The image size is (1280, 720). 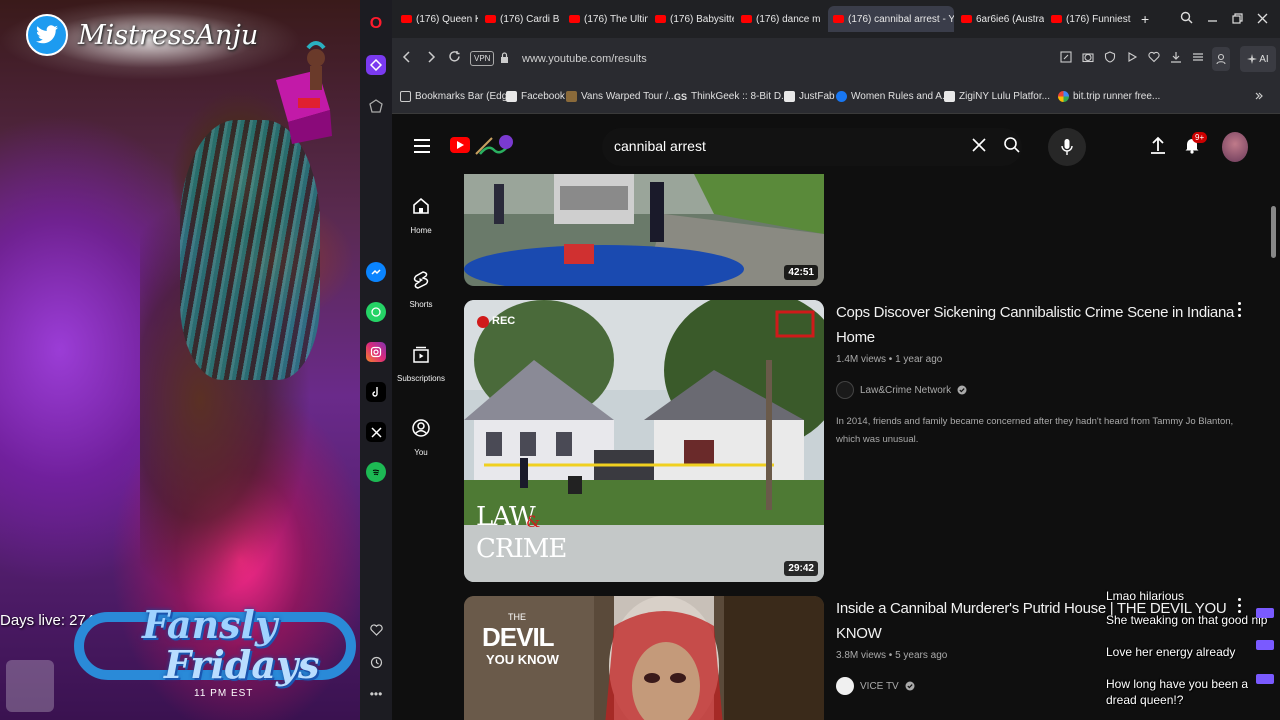 I want to click on video-thumbnail: REC LAW & CRIME 29:42, so click(x=644, y=441).